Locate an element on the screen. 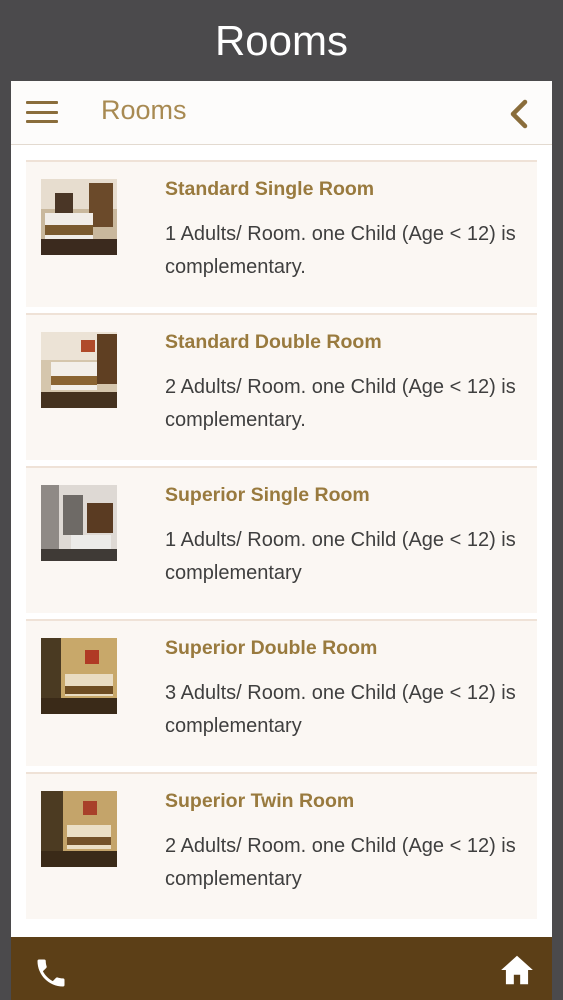 The height and width of the screenshot is (1000, 563). bottom-nav-bar is located at coordinates (281, 968).